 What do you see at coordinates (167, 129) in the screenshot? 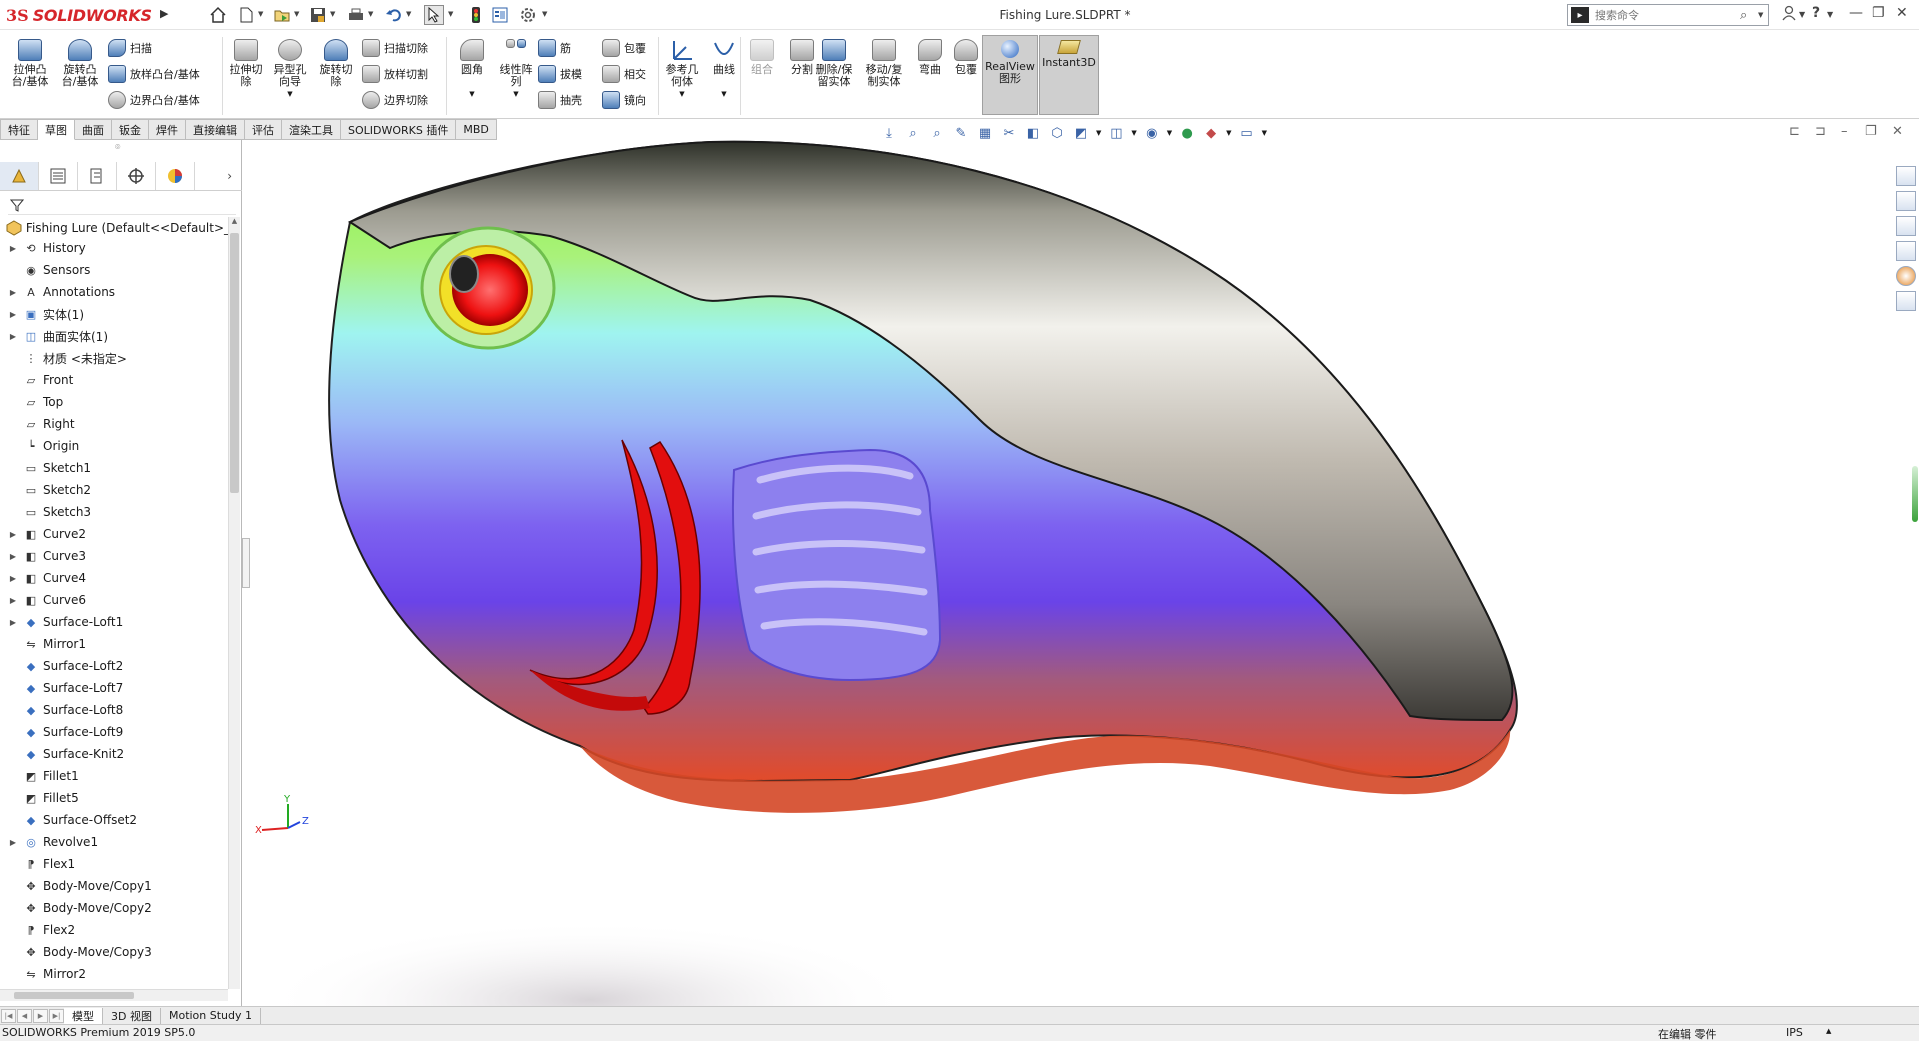
I see `tab-weldments: 焊件` at bounding box center [167, 129].